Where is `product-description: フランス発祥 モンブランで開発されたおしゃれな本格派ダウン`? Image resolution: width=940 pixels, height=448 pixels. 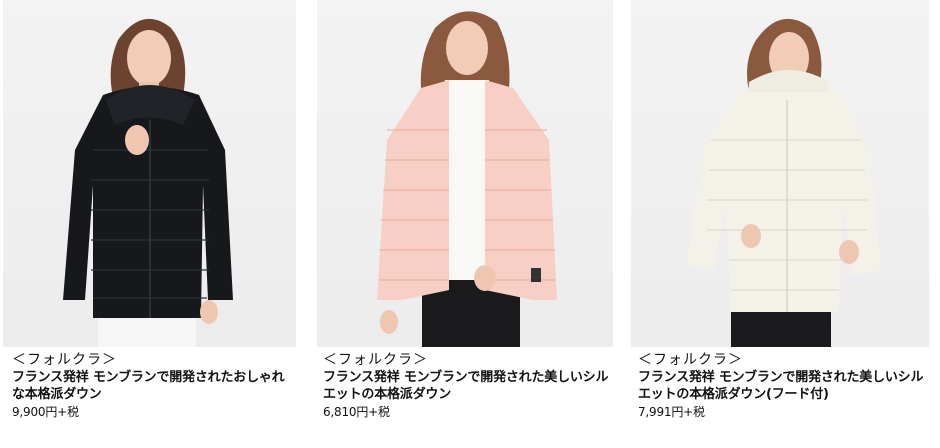
product-description: フランス発祥 モンブランで開発されたおしゃれな本格派ダウン is located at coordinates (154, 386).